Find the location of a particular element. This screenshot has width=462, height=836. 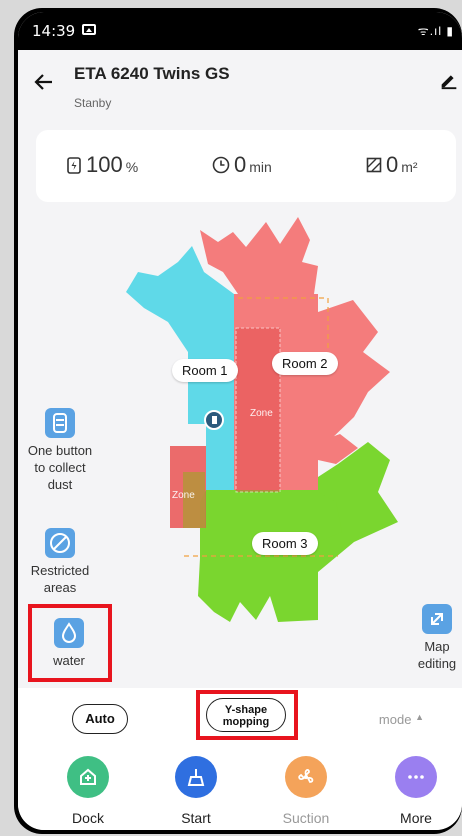

mode-bar: Auto Y-shape mopping mode ▲ is located at coordinates (240, 718).